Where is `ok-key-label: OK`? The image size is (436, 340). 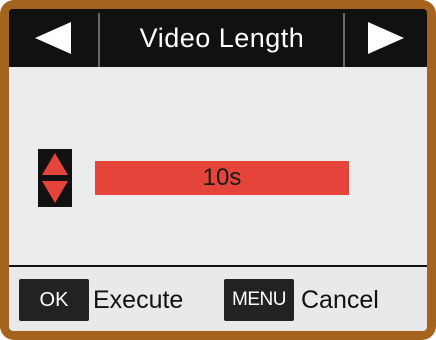 ok-key-label: OK is located at coordinates (54, 299).